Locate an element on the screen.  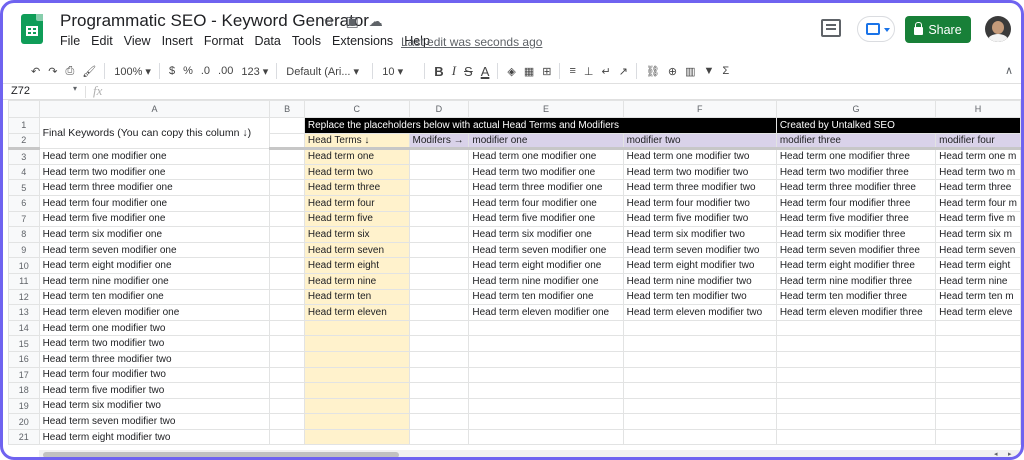
keyword-cell: Head term four modifier two is located at coordinates (699, 203).